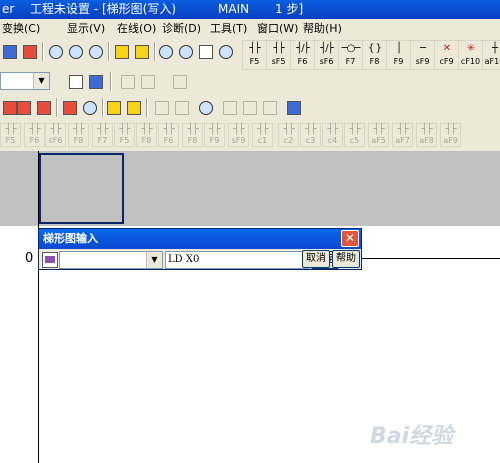 The width and height of the screenshot is (500, 463). What do you see at coordinates (121, 51) in the screenshot?
I see `online-button` at bounding box center [121, 51].